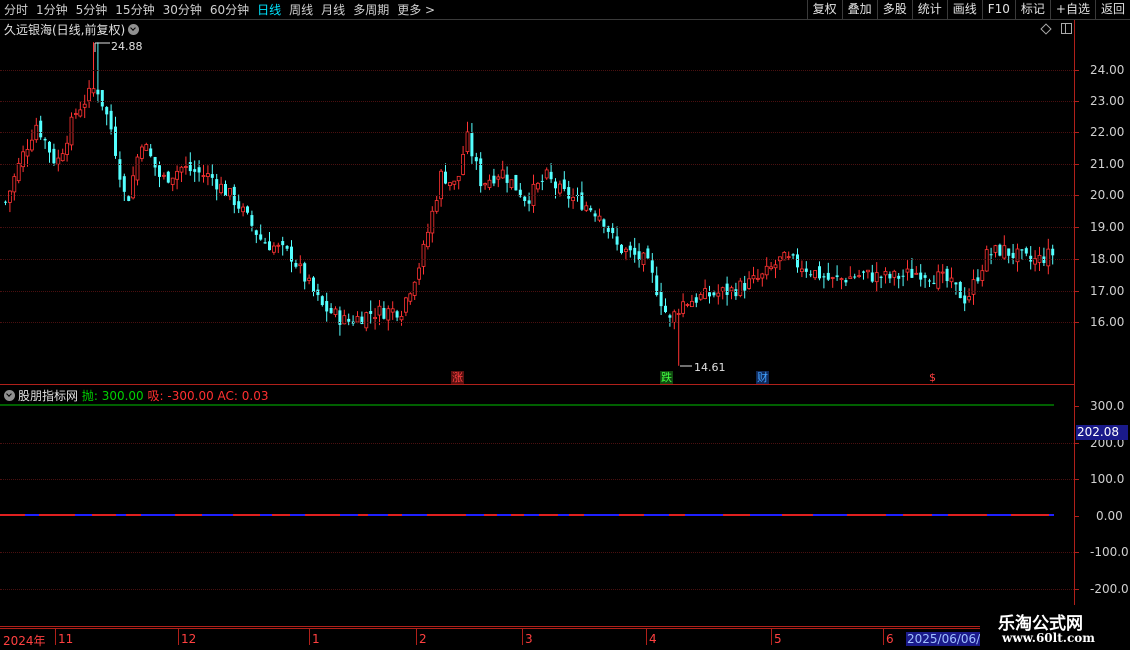  I want to click on indicator-axis-label: 100.0, so click(1107, 479).